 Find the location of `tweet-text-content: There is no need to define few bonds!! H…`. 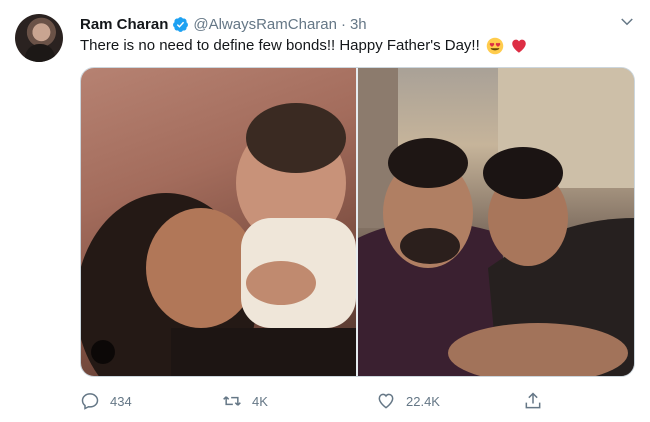

tweet-text-content: There is no need to define few bonds!! H… is located at coordinates (280, 45).